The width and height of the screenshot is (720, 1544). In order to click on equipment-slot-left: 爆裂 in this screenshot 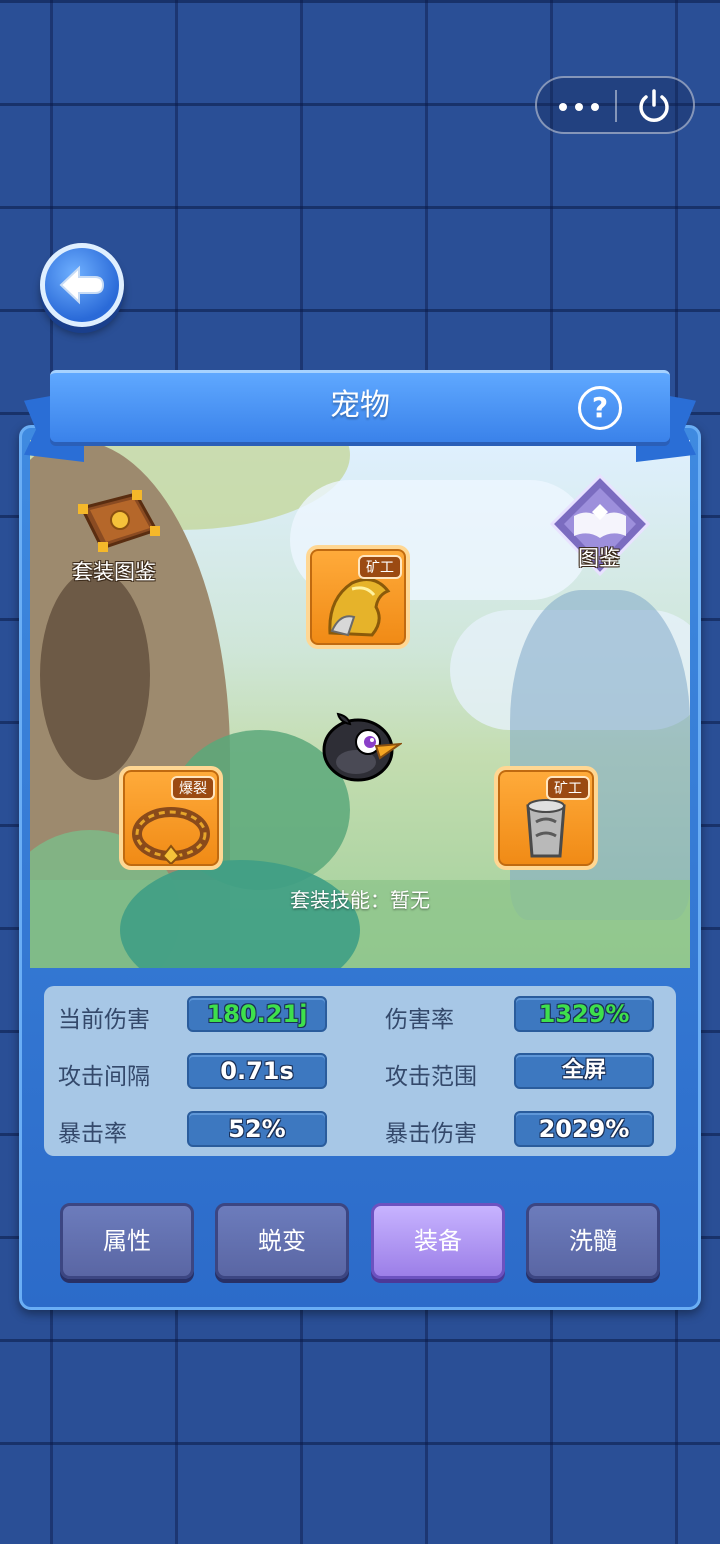, I will do `click(171, 818)`.